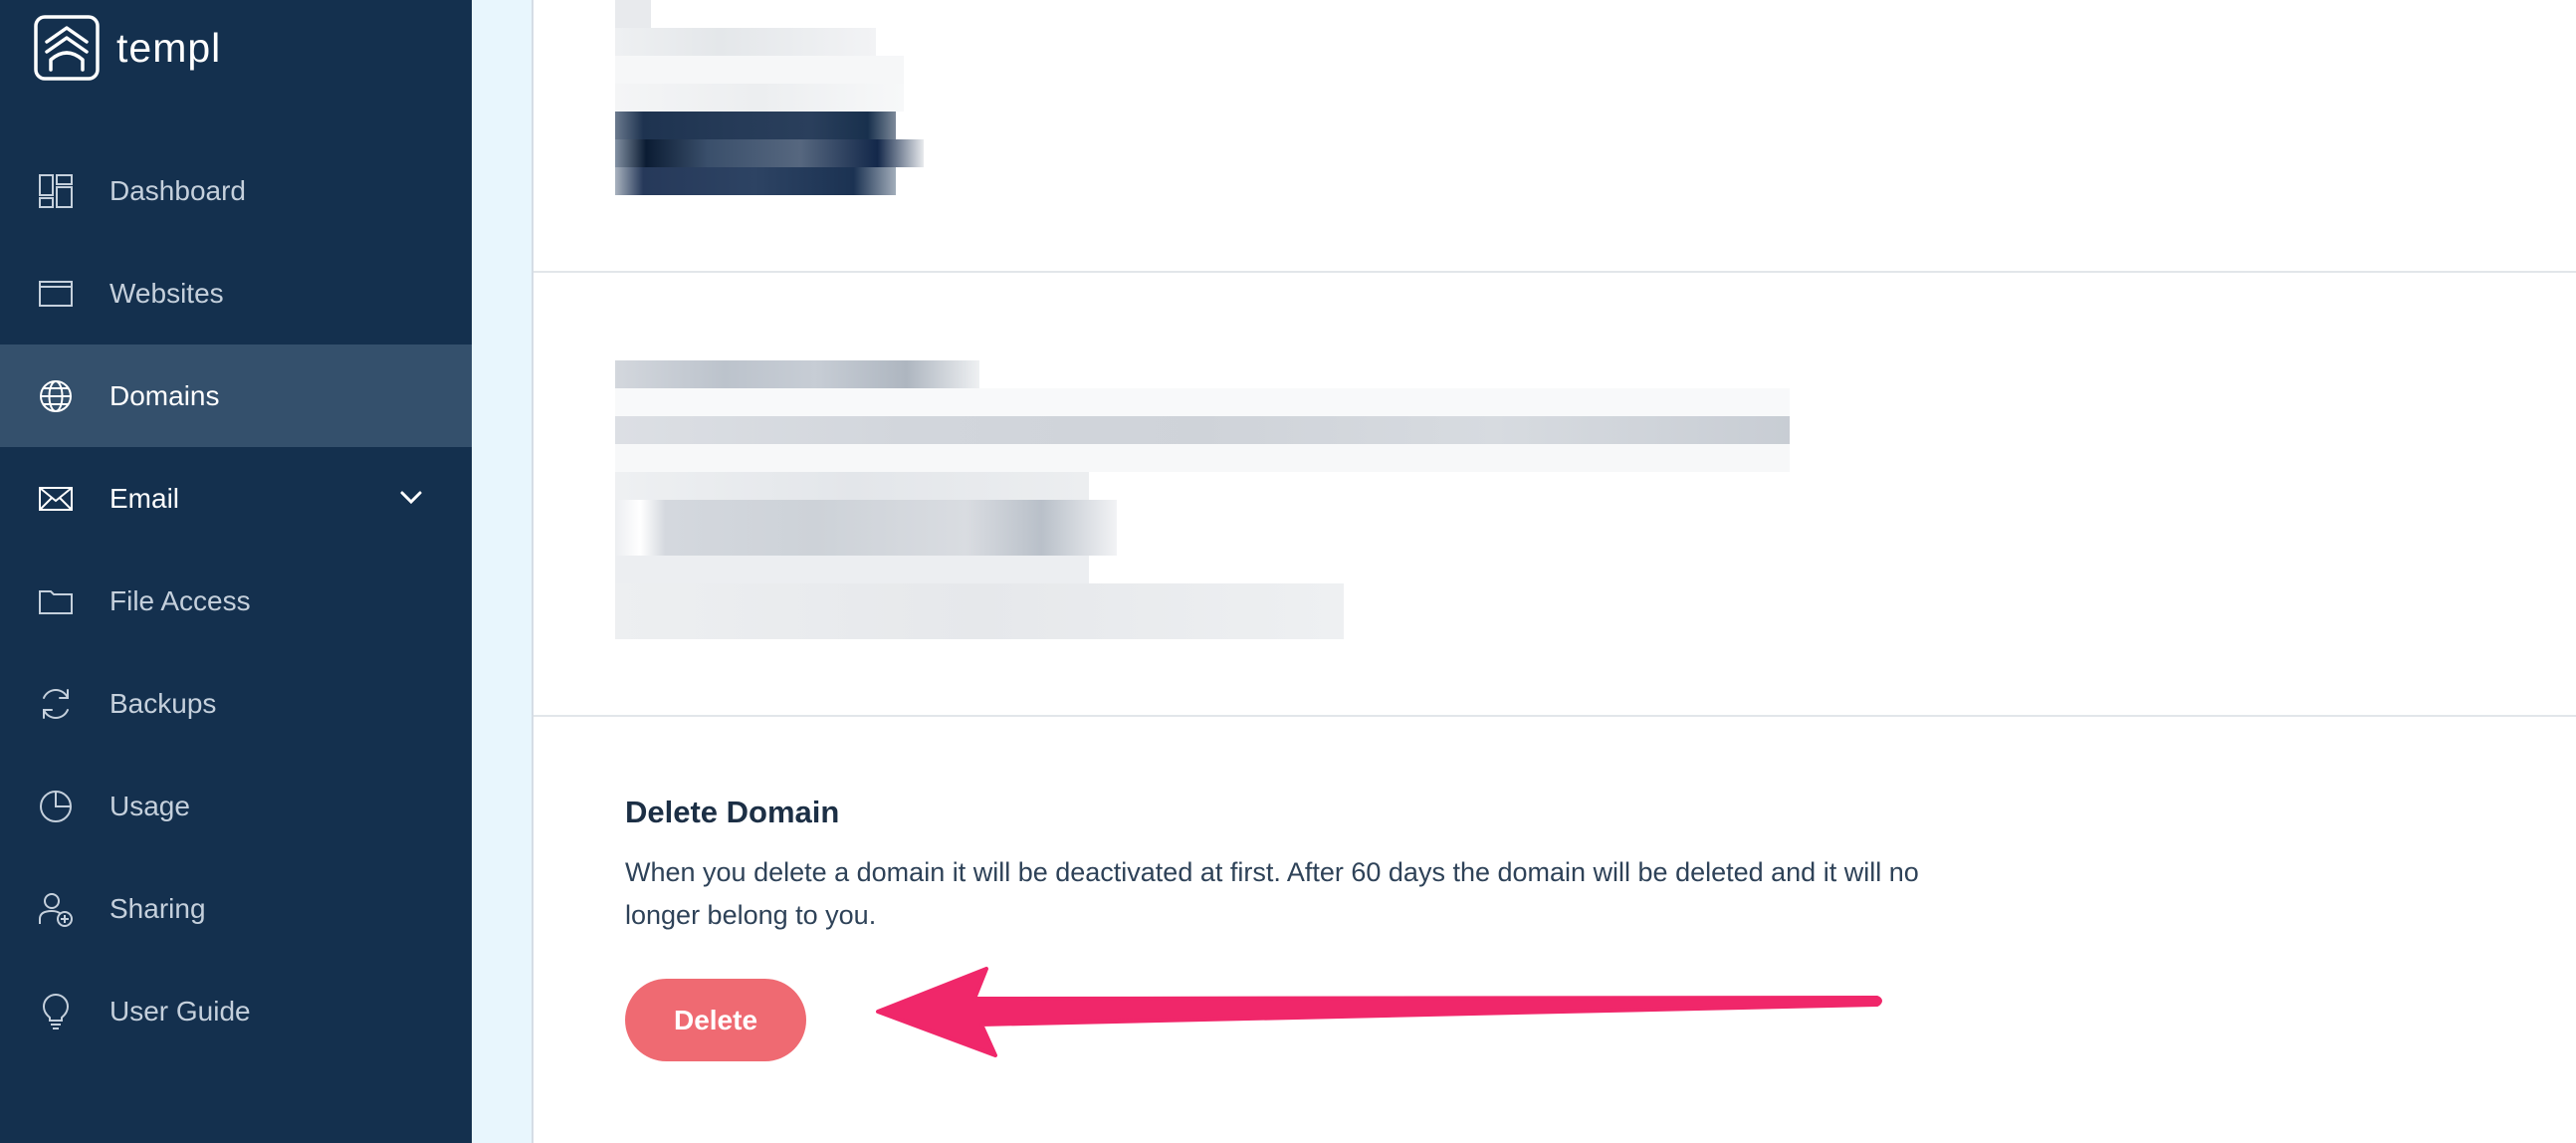 The height and width of the screenshot is (1143, 2576). Describe the element at coordinates (236, 395) in the screenshot. I see `sidebar-item-domains: Domains` at that location.